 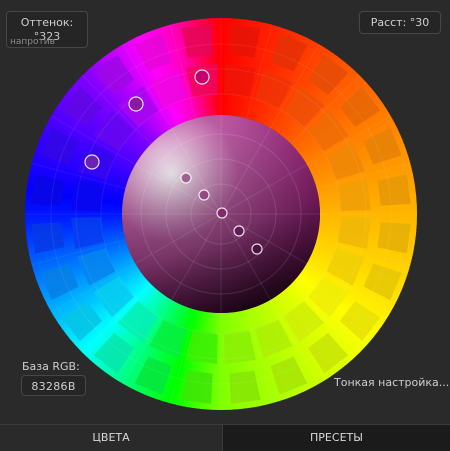 I want to click on base-rgb-input: 83286B, so click(x=53, y=385).